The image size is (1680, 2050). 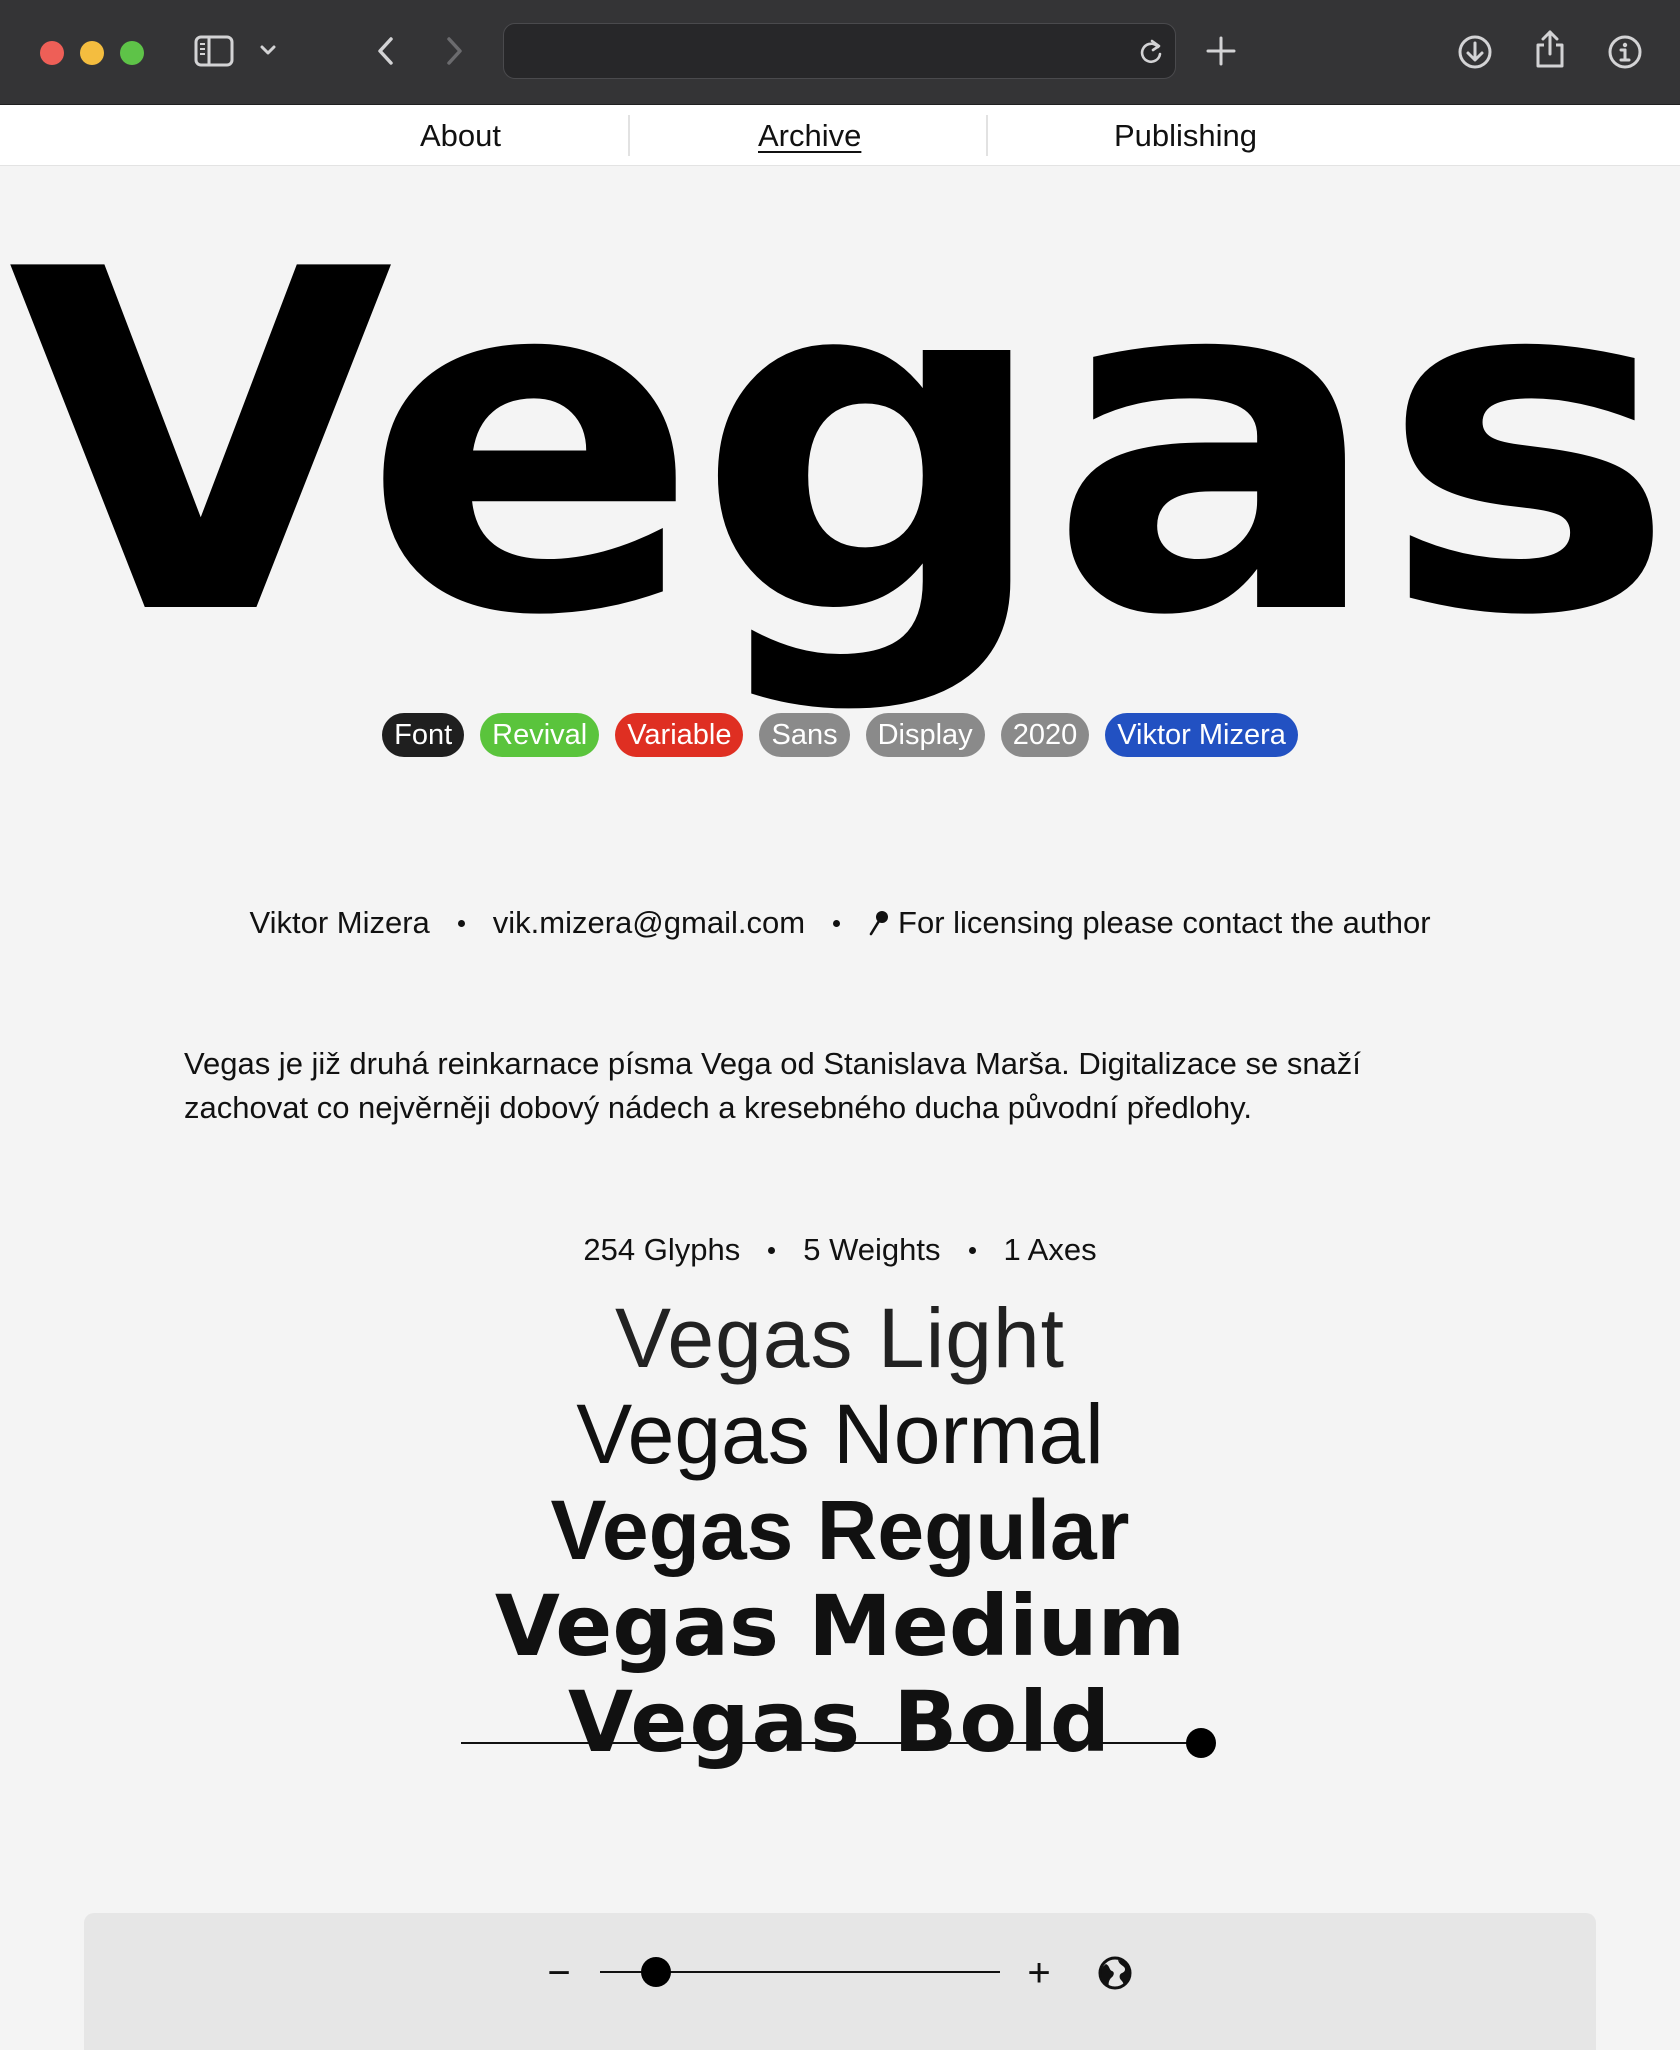 I want to click on preview-controls-bar: − +, so click(x=840, y=1981).